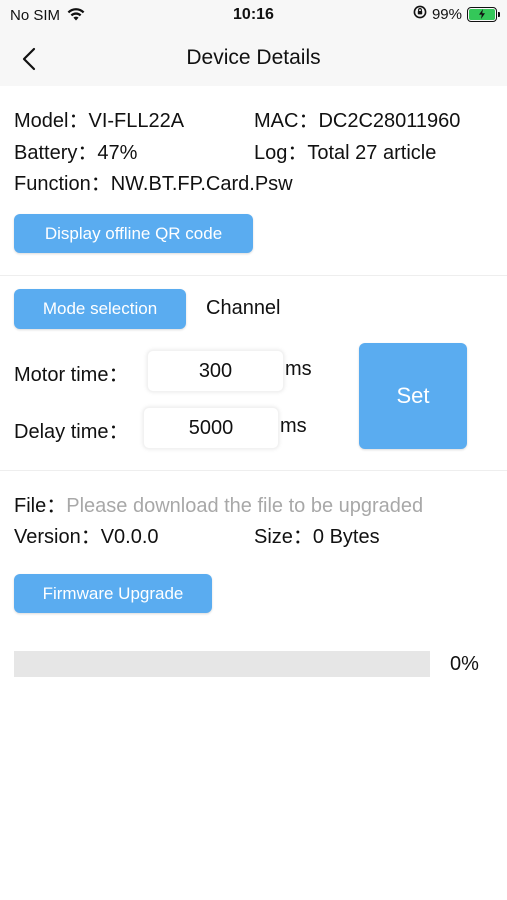 Image resolution: width=507 pixels, height=900 pixels. I want to click on battery-row: Battery：47%, so click(75, 150).